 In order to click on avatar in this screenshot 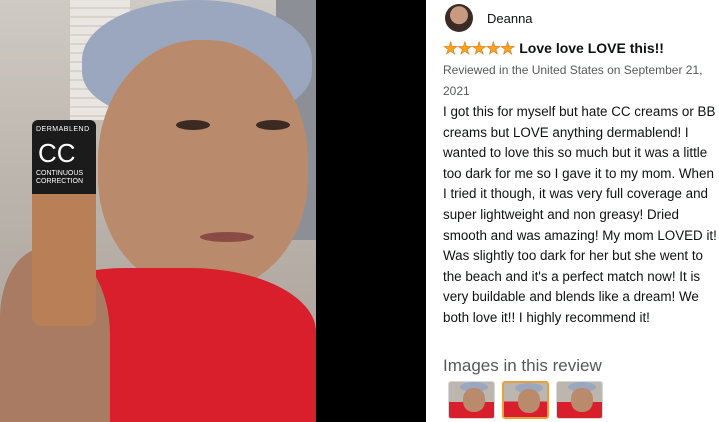, I will do `click(459, 18)`.